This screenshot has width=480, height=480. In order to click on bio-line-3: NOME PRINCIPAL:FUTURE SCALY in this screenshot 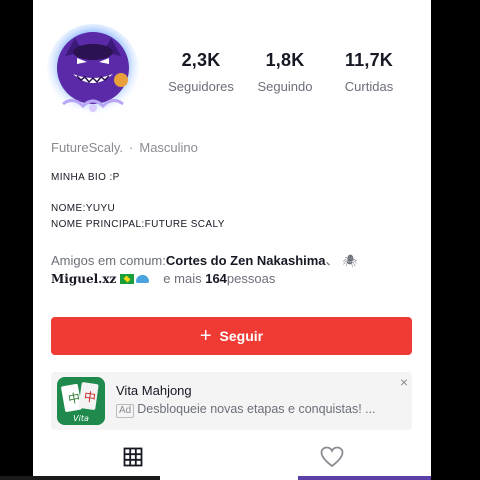, I will do `click(138, 224)`.